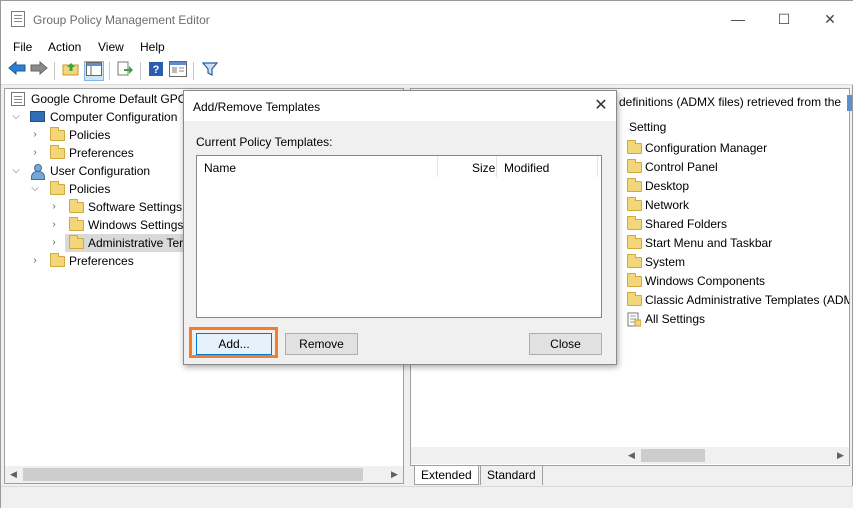 Image resolution: width=853 pixels, height=508 pixels. I want to click on window-title: Group Policy Management Editor, so click(121, 20).